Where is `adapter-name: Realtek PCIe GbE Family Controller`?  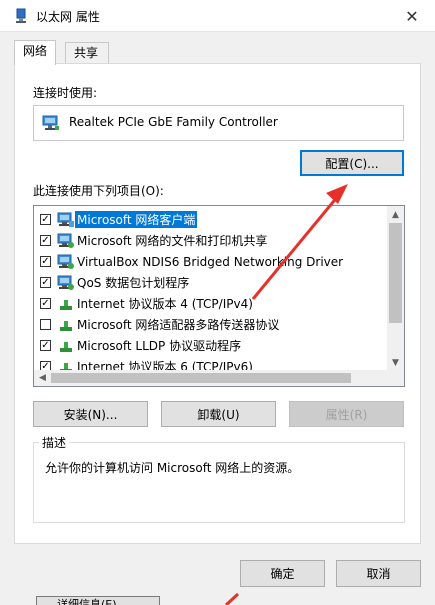
adapter-name: Realtek PCIe GbE Family Controller is located at coordinates (173, 122).